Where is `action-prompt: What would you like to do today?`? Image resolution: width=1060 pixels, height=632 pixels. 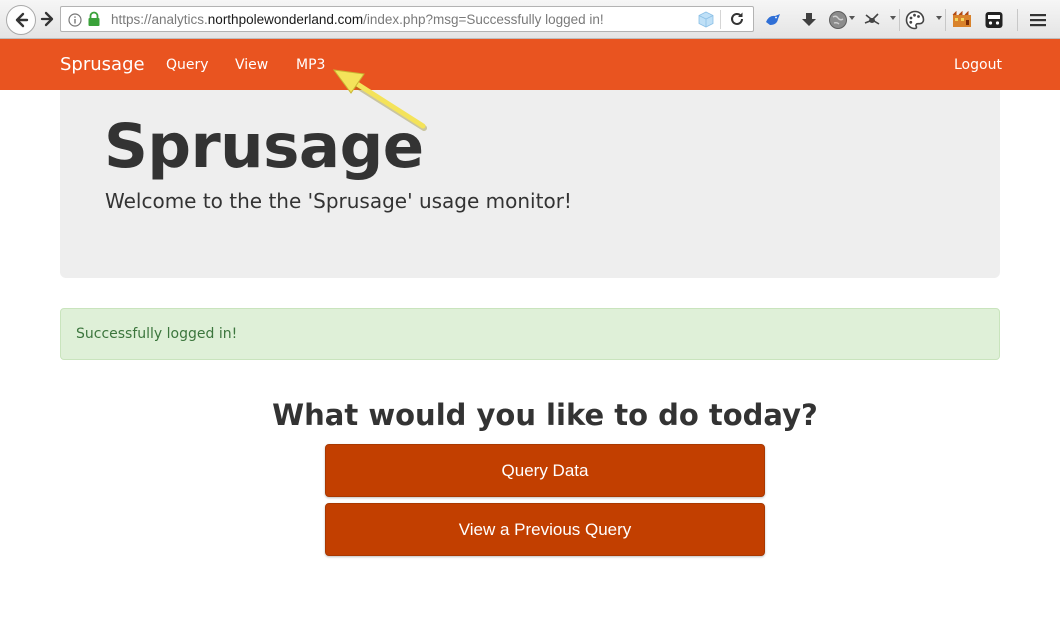
action-prompt: What would you like to do today? is located at coordinates (545, 415).